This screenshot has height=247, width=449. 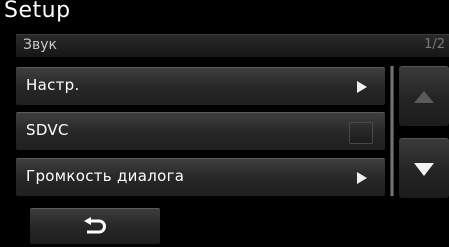 I want to click on menu-item-label: SDVC, so click(x=47, y=130).